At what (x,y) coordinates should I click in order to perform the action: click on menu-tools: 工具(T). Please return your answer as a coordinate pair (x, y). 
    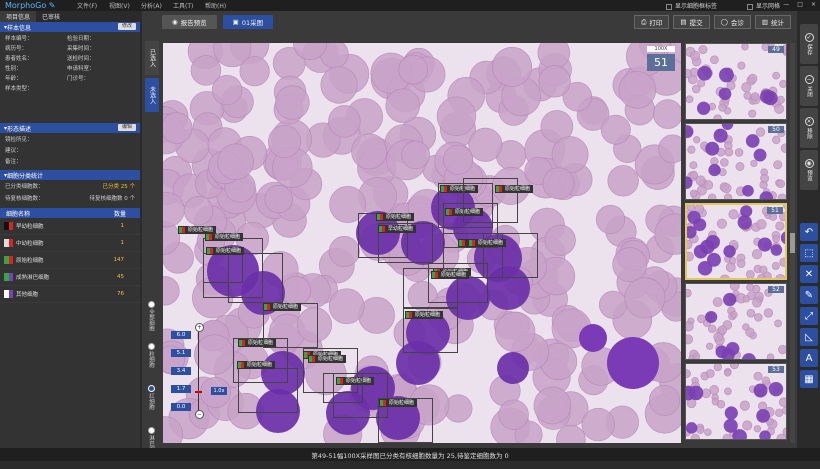
    Looking at the image, I should click on (189, 5).